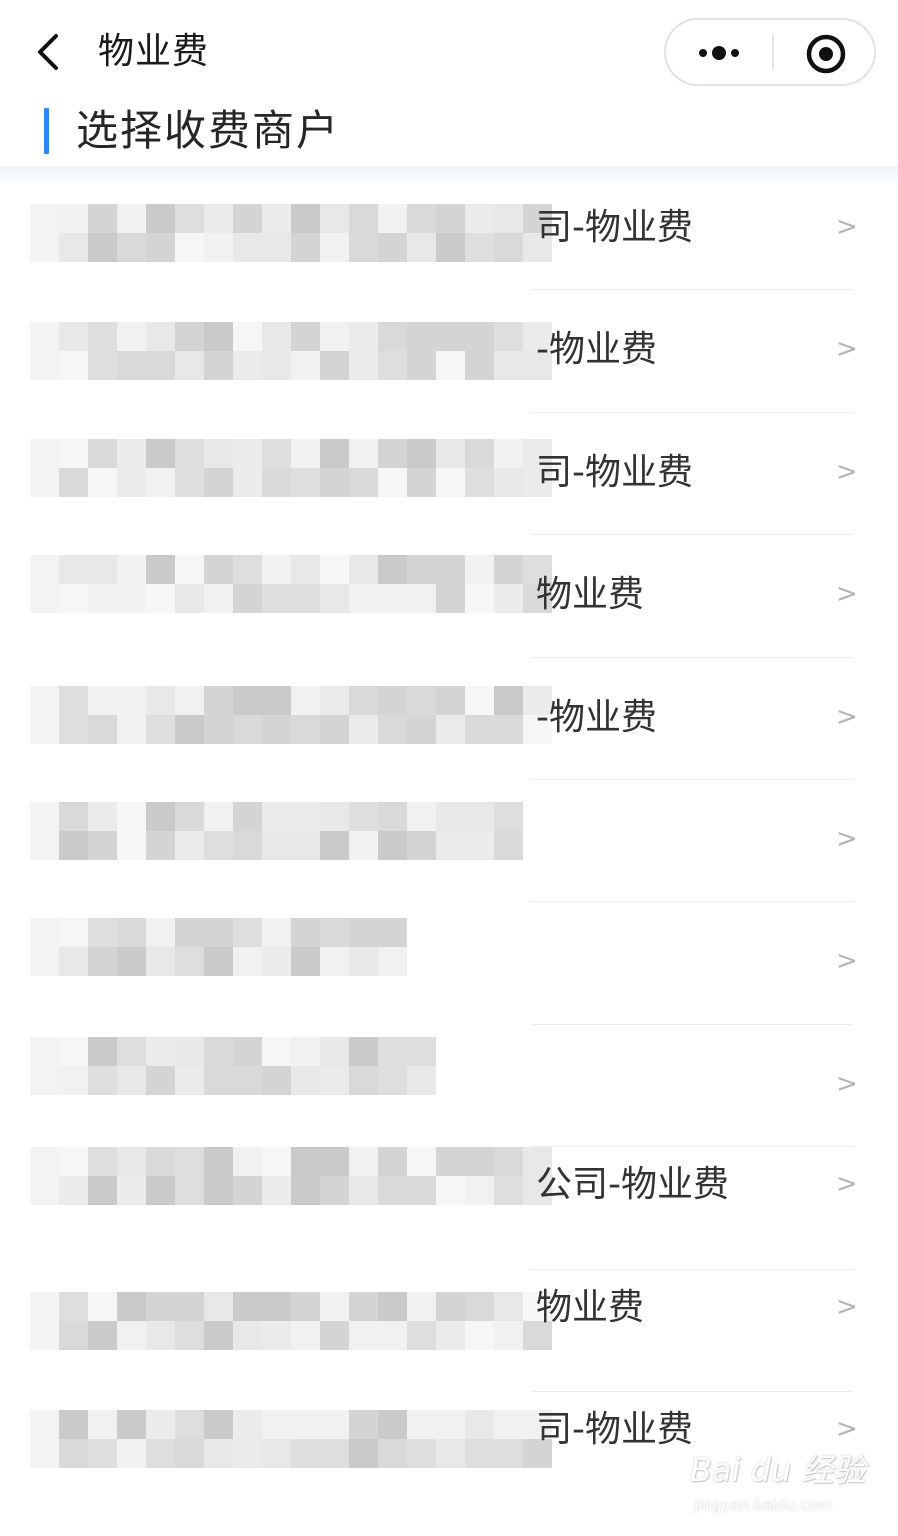  I want to click on merchant-row: 公司-物业费 >, so click(449, 1208).